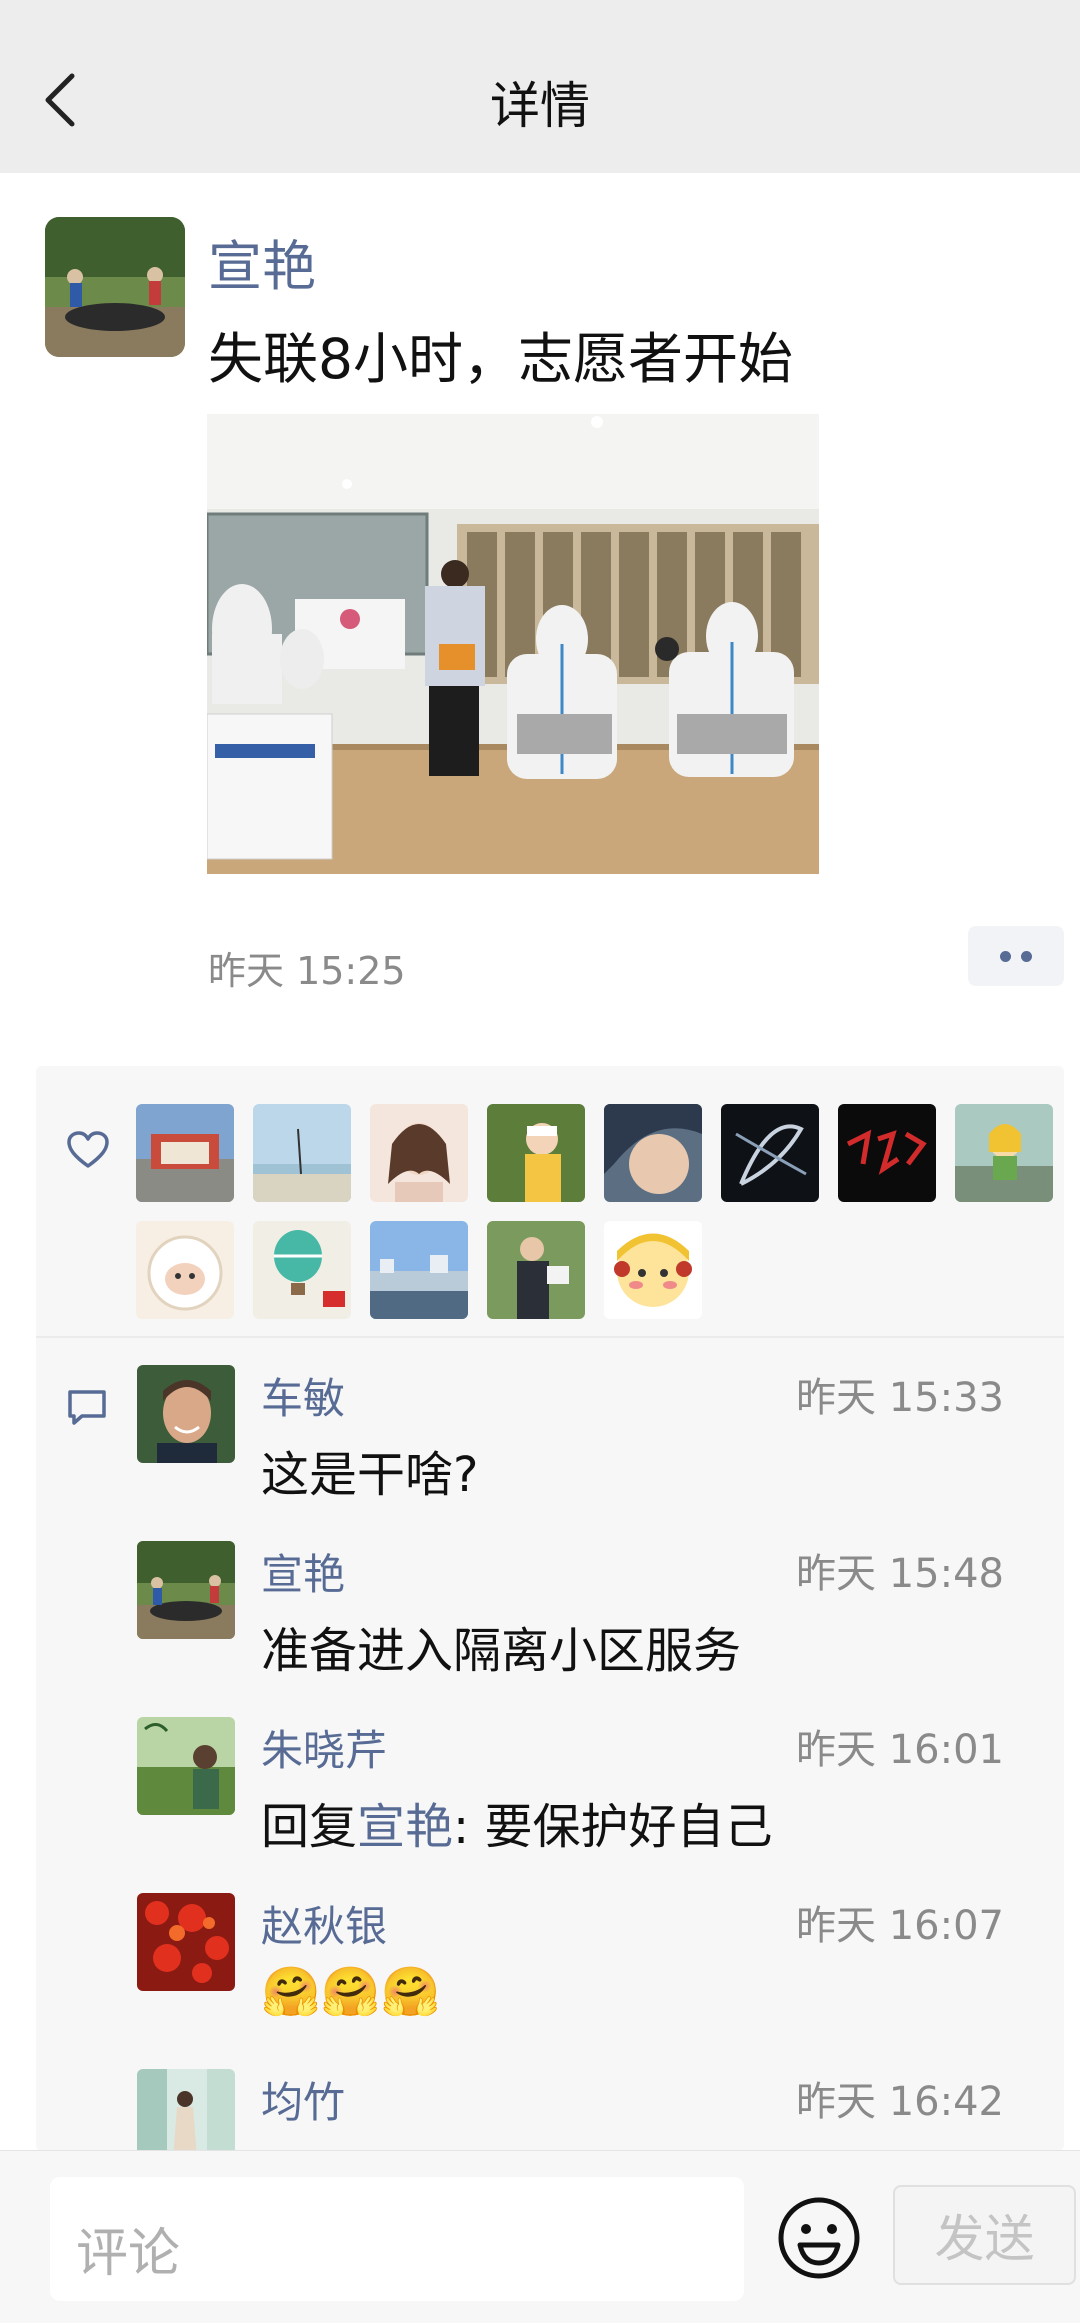  I want to click on author-avatar, so click(115, 287).